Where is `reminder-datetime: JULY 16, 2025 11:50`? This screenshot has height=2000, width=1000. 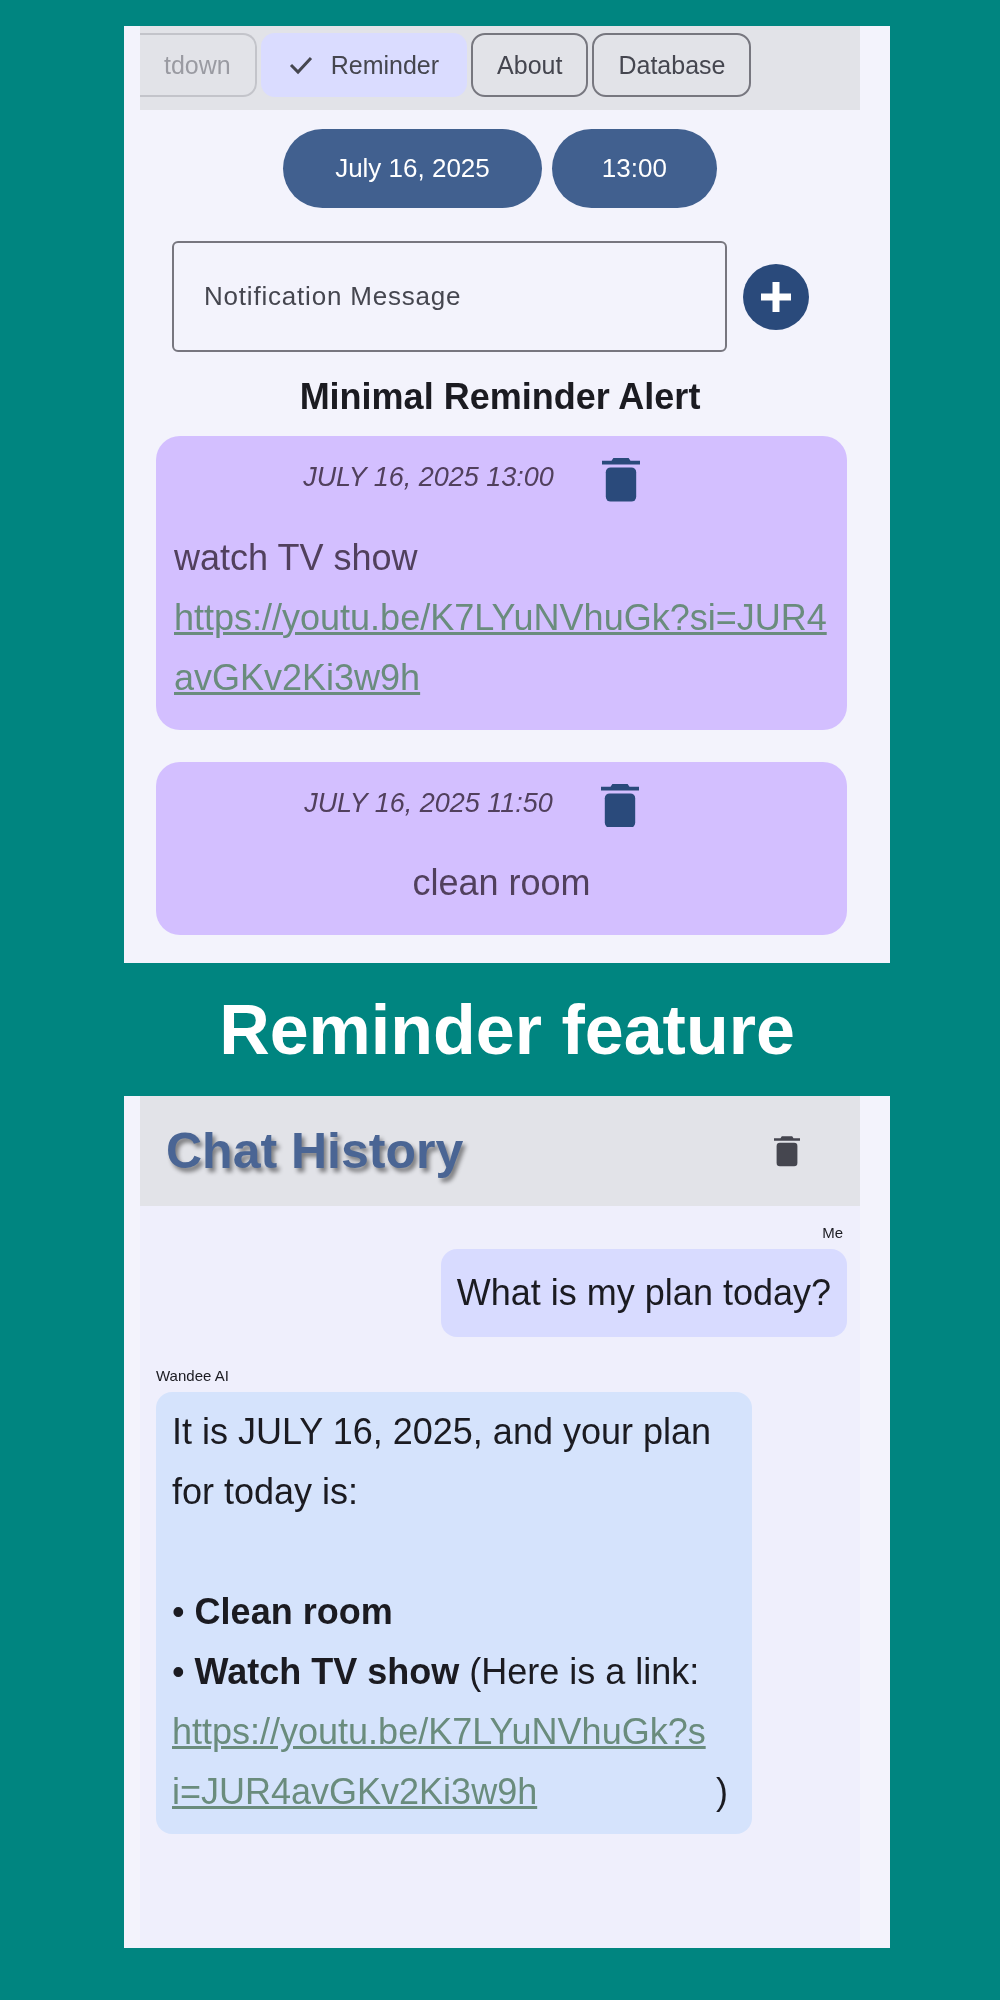 reminder-datetime: JULY 16, 2025 11:50 is located at coordinates (428, 803).